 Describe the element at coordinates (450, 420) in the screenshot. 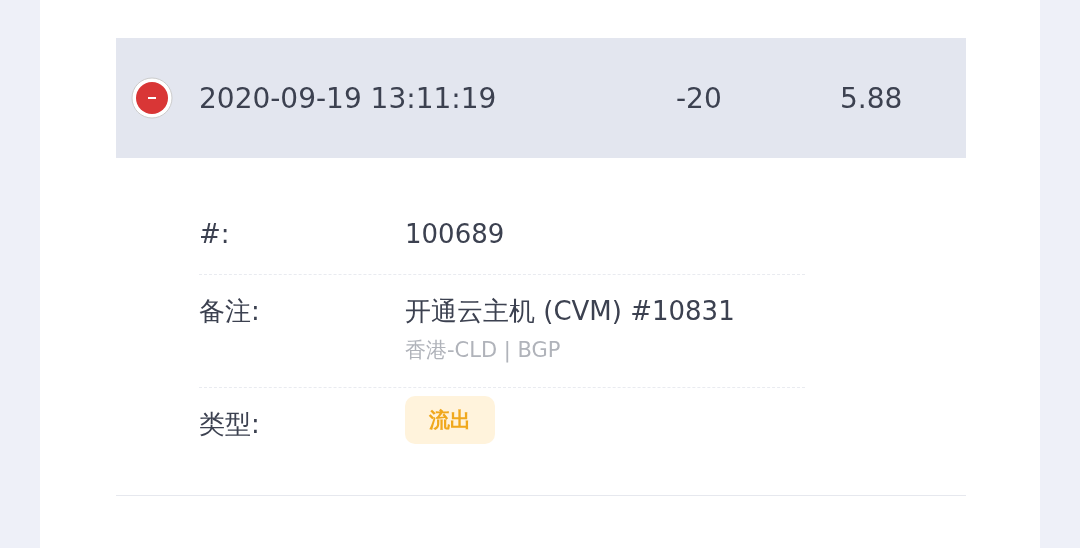

I see `type-tag: 流出` at that location.